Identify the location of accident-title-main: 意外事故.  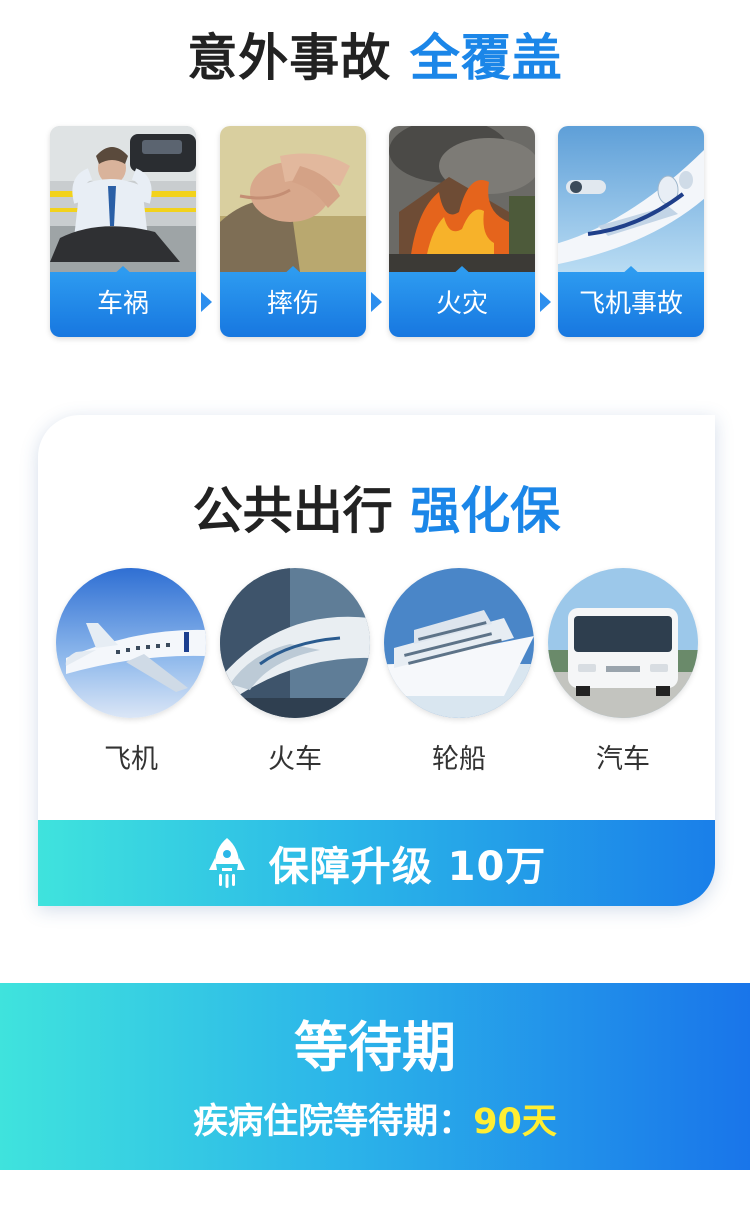
(289, 58).